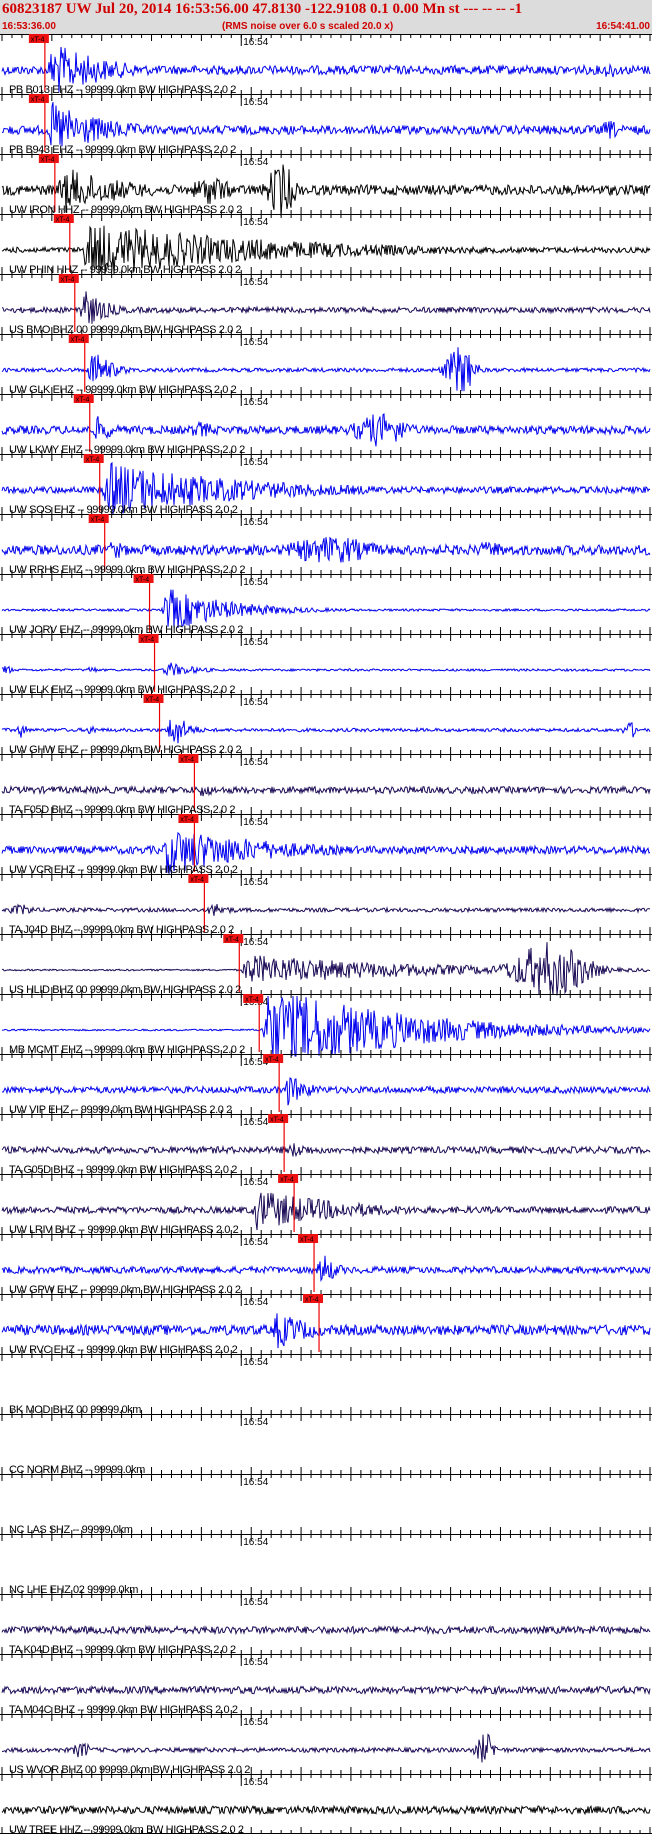 This screenshot has width=652, height=1838. What do you see at coordinates (308, 26) in the screenshot?
I see `noise-note: (RMS noise over 6.0 s scaled 20.0 x)` at bounding box center [308, 26].